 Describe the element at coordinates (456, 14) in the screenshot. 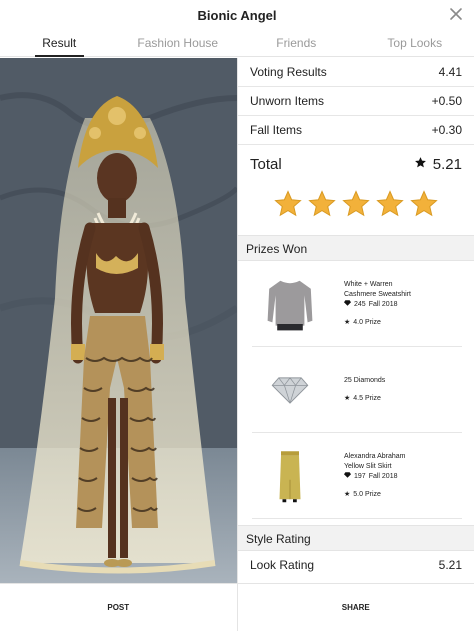

I see `close-icon` at that location.